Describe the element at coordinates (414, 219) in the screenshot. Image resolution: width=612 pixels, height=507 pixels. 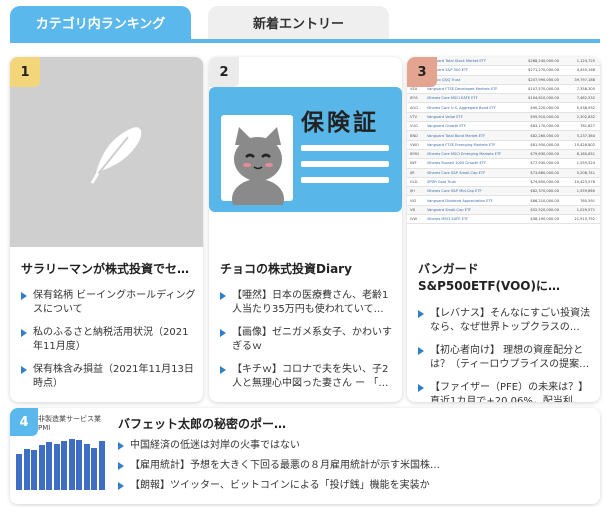
I see `etf-table-cell: IVW` at that location.